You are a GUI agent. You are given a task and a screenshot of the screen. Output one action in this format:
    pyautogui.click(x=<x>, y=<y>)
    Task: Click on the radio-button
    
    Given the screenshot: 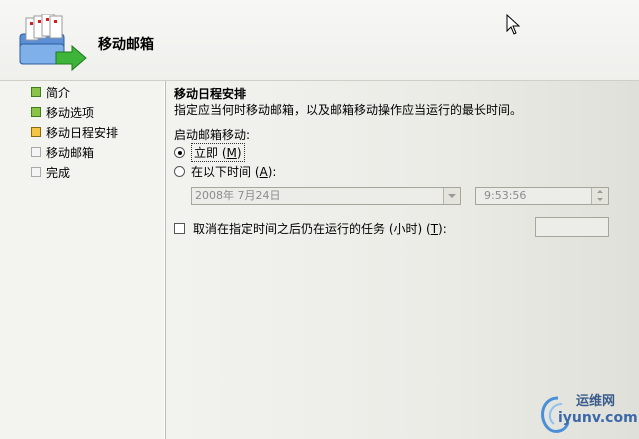 What is the action you would take?
    pyautogui.click(x=179, y=171)
    